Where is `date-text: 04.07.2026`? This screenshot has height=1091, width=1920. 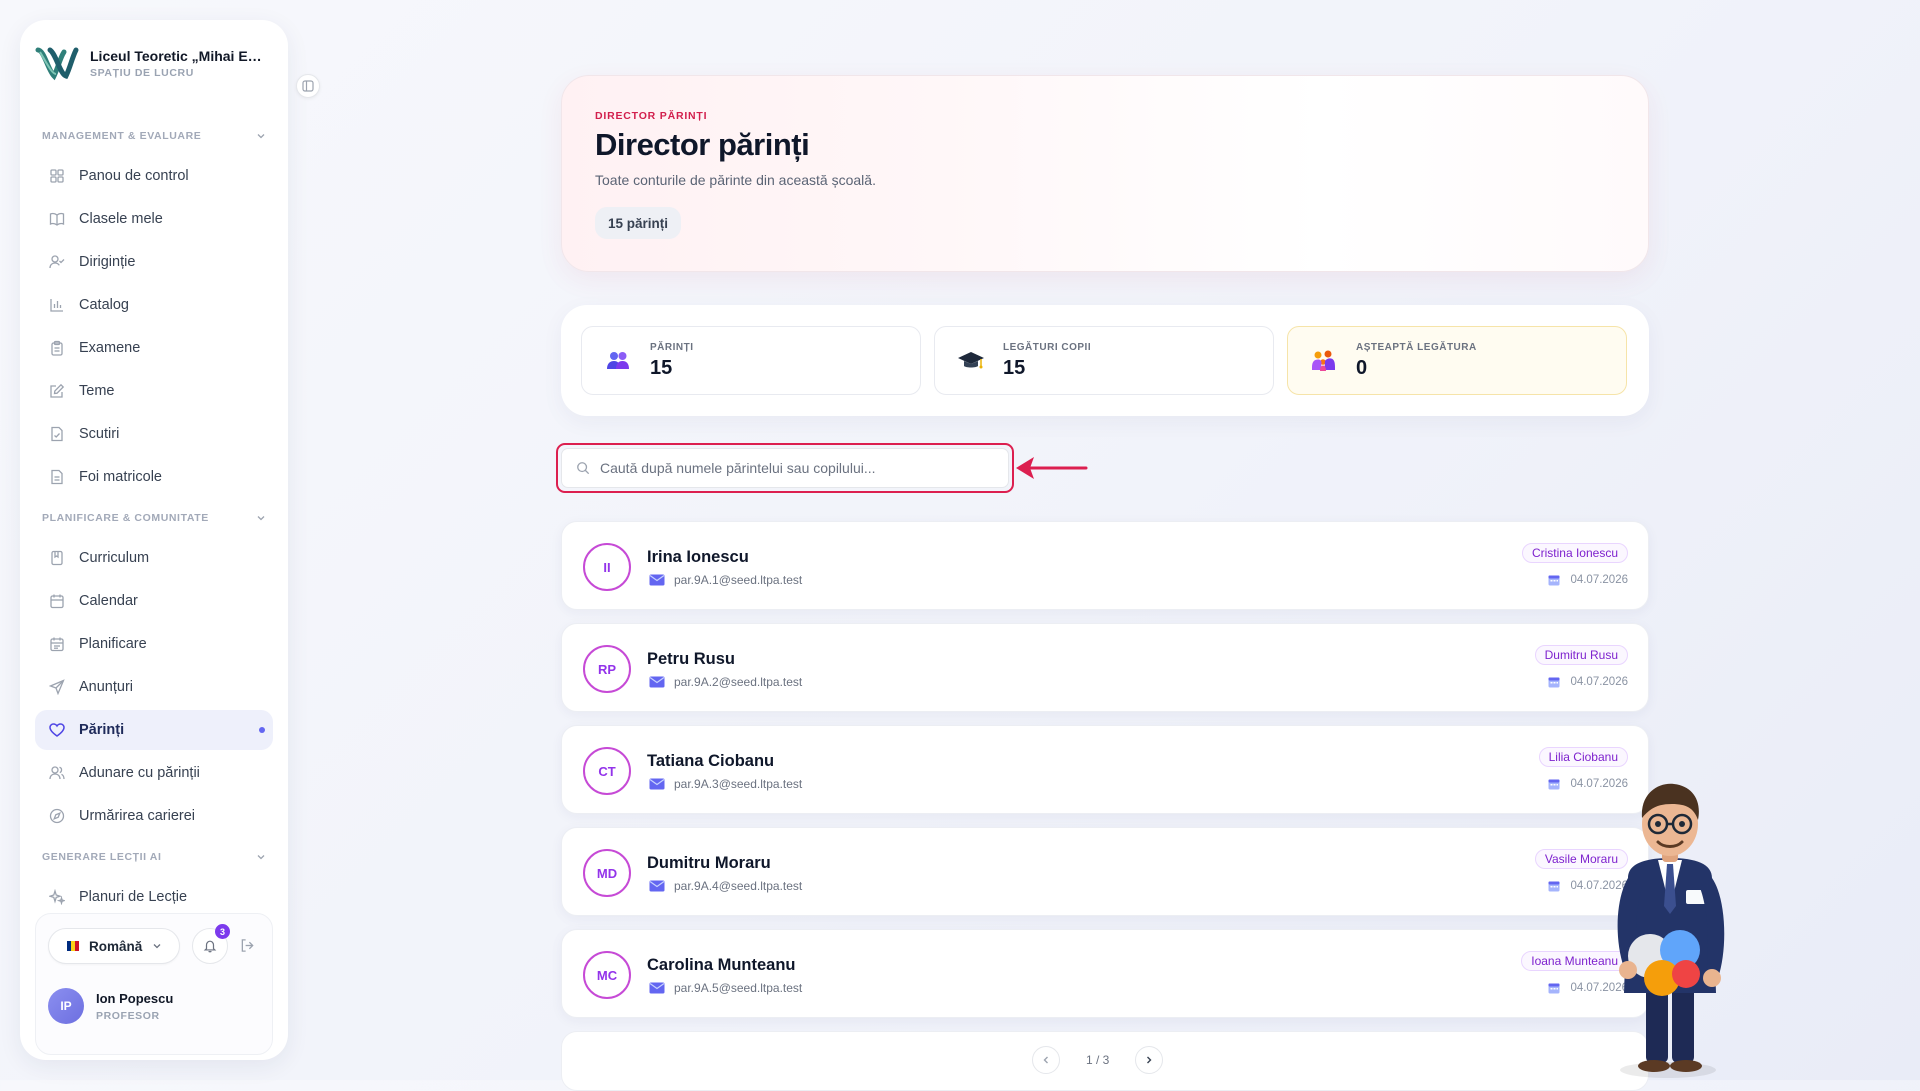
date-text: 04.07.2026 is located at coordinates (1599, 682).